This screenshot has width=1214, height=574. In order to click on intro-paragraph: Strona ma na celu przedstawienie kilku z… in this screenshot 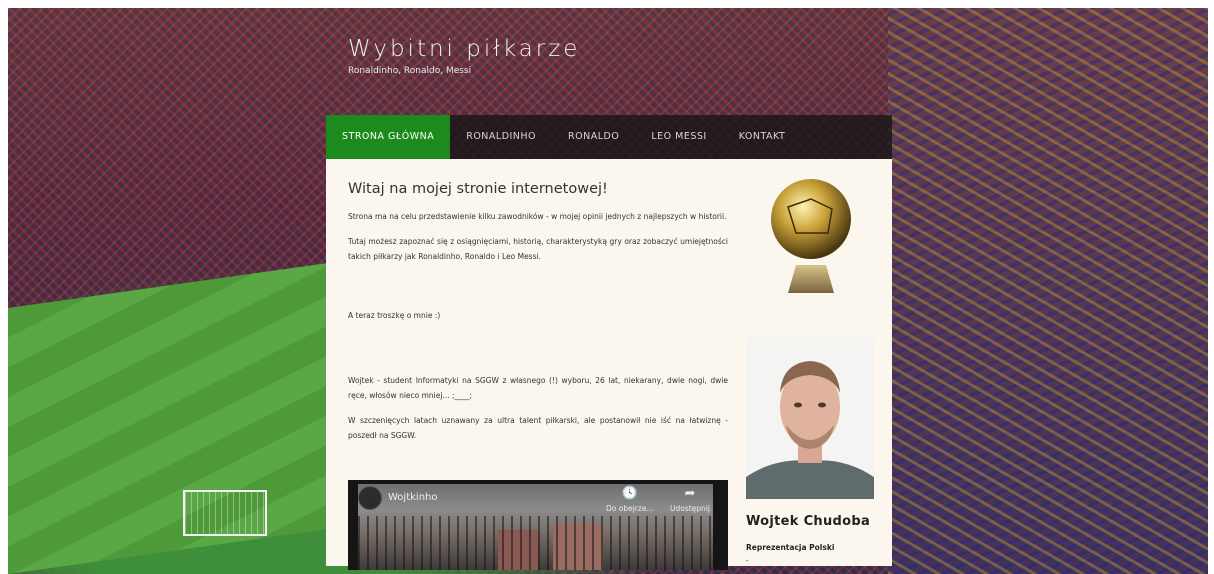, I will do `click(537, 216)`.